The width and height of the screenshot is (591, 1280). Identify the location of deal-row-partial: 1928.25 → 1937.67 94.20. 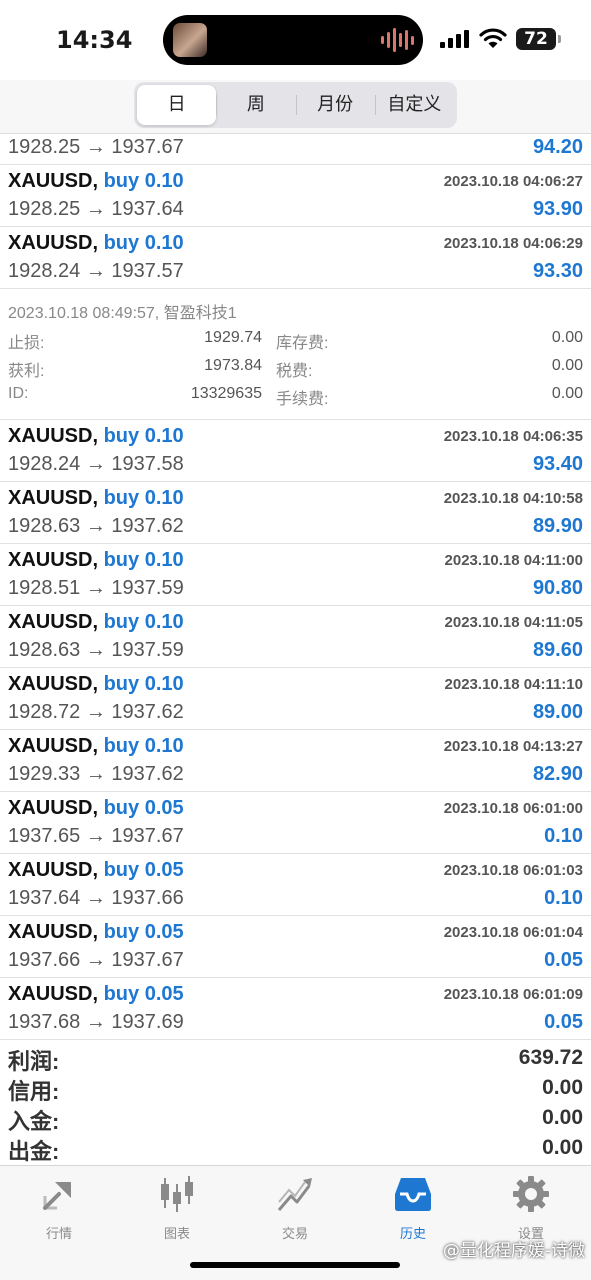
(295, 149).